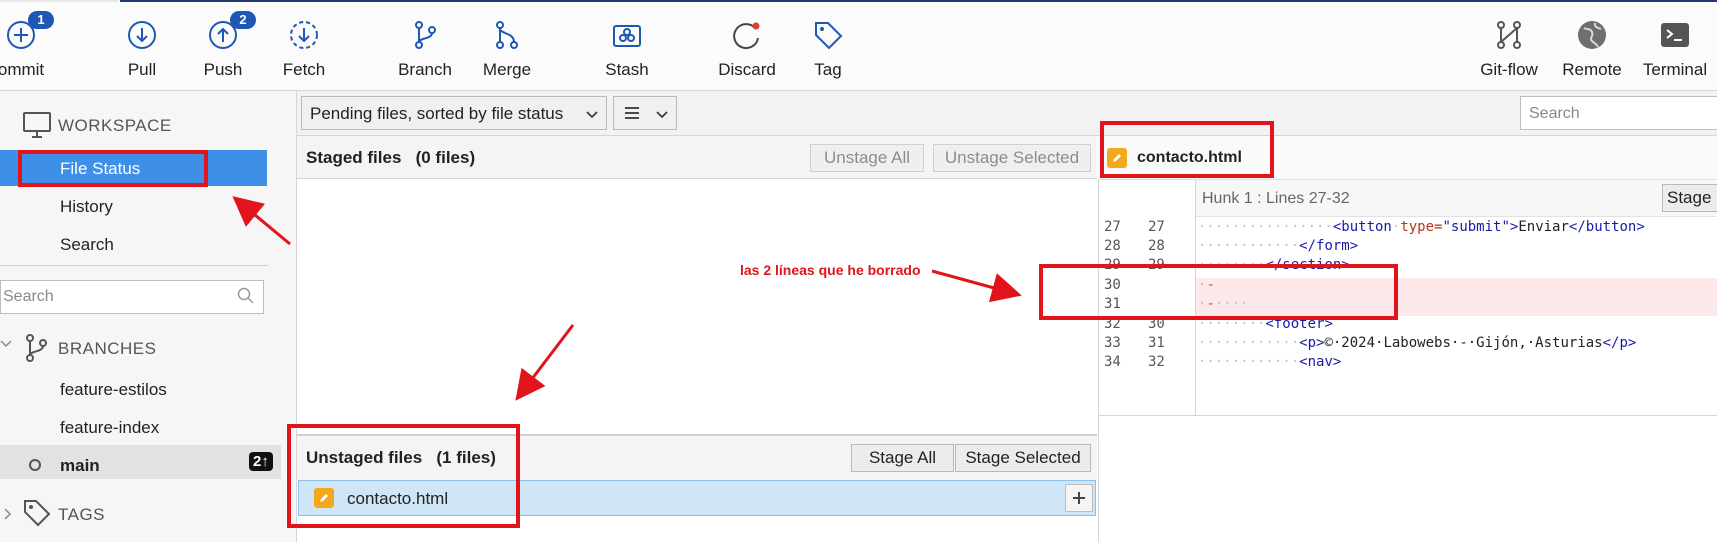  What do you see at coordinates (390, 158) in the screenshot?
I see `staged-files-title: Staged files (0 files)` at bounding box center [390, 158].